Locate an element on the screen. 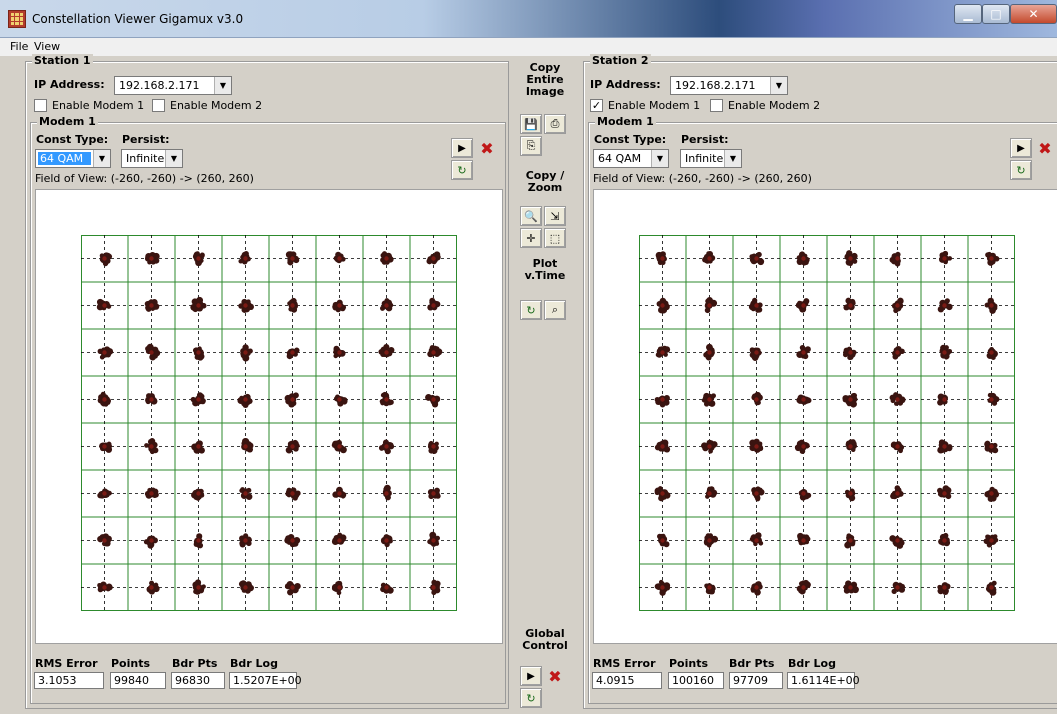 This screenshot has width=1057, height=714. station-2-persist-select: Infinite ▼ is located at coordinates (711, 158).